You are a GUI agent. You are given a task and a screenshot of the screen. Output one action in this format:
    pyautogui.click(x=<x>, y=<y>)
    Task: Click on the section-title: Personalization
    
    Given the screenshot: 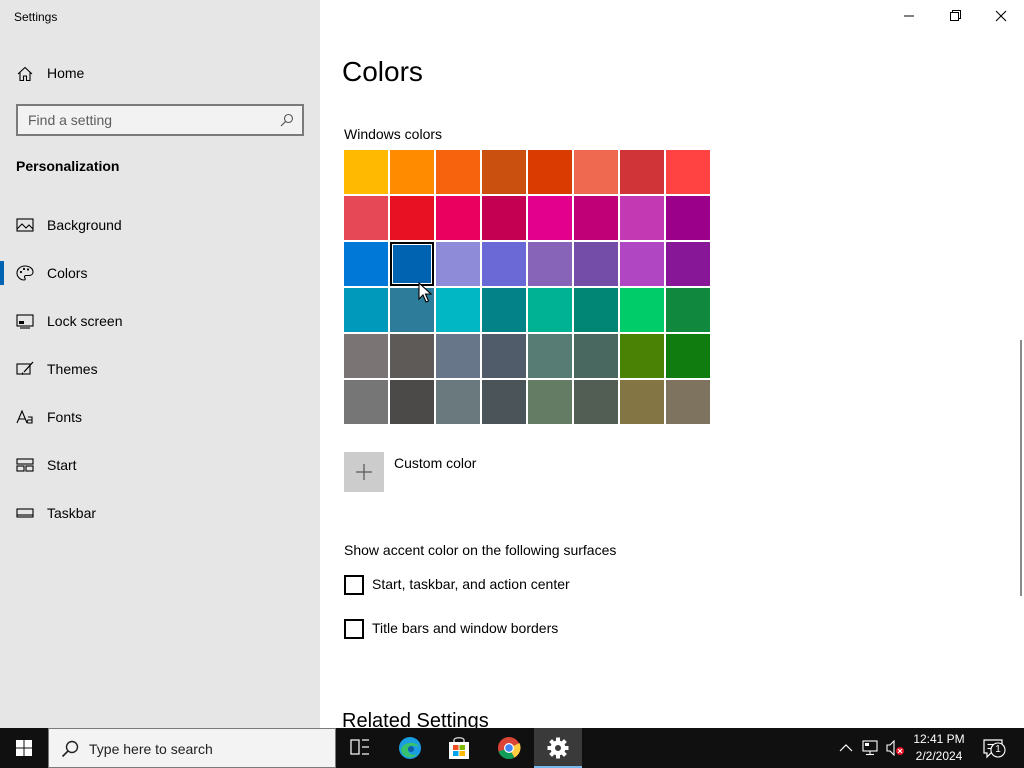 What is the action you would take?
    pyautogui.click(x=68, y=166)
    